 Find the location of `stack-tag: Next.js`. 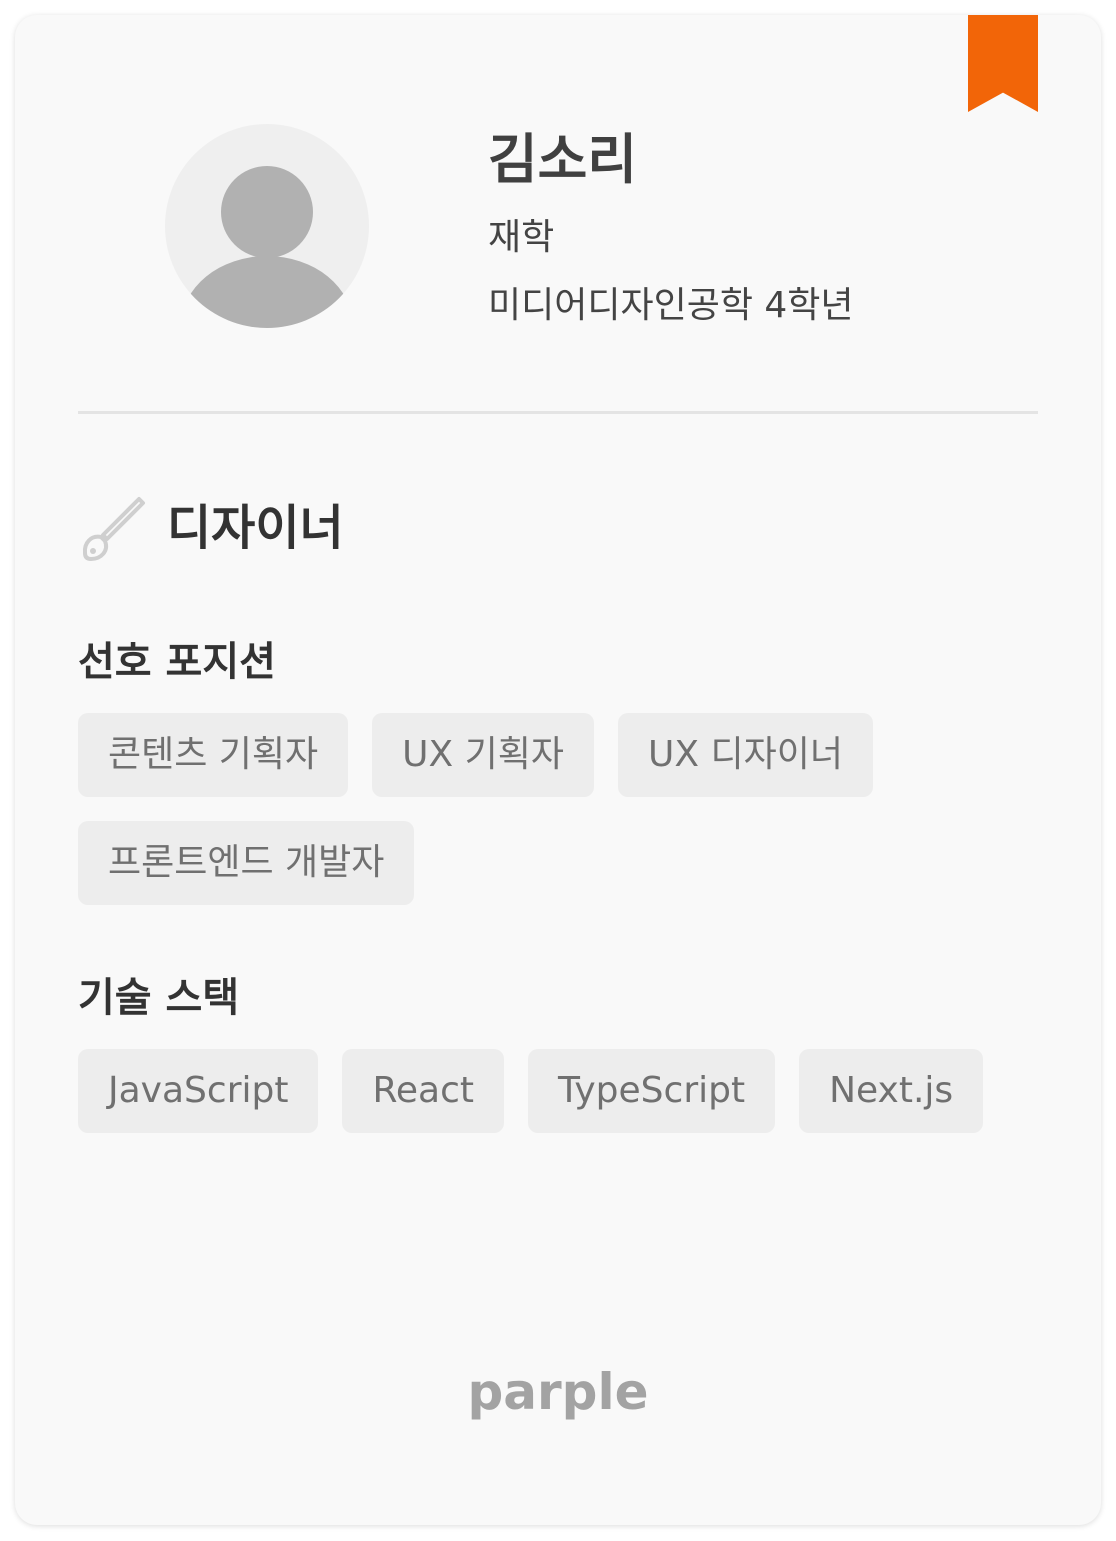

stack-tag: Next.js is located at coordinates (891, 1091).